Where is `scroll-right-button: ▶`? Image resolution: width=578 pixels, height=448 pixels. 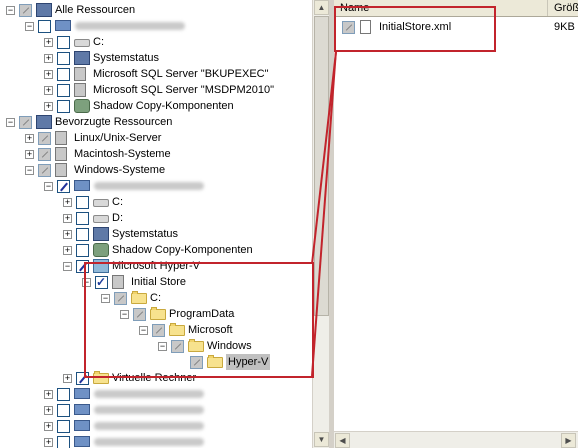 scroll-right-button: ▶ is located at coordinates (568, 440).